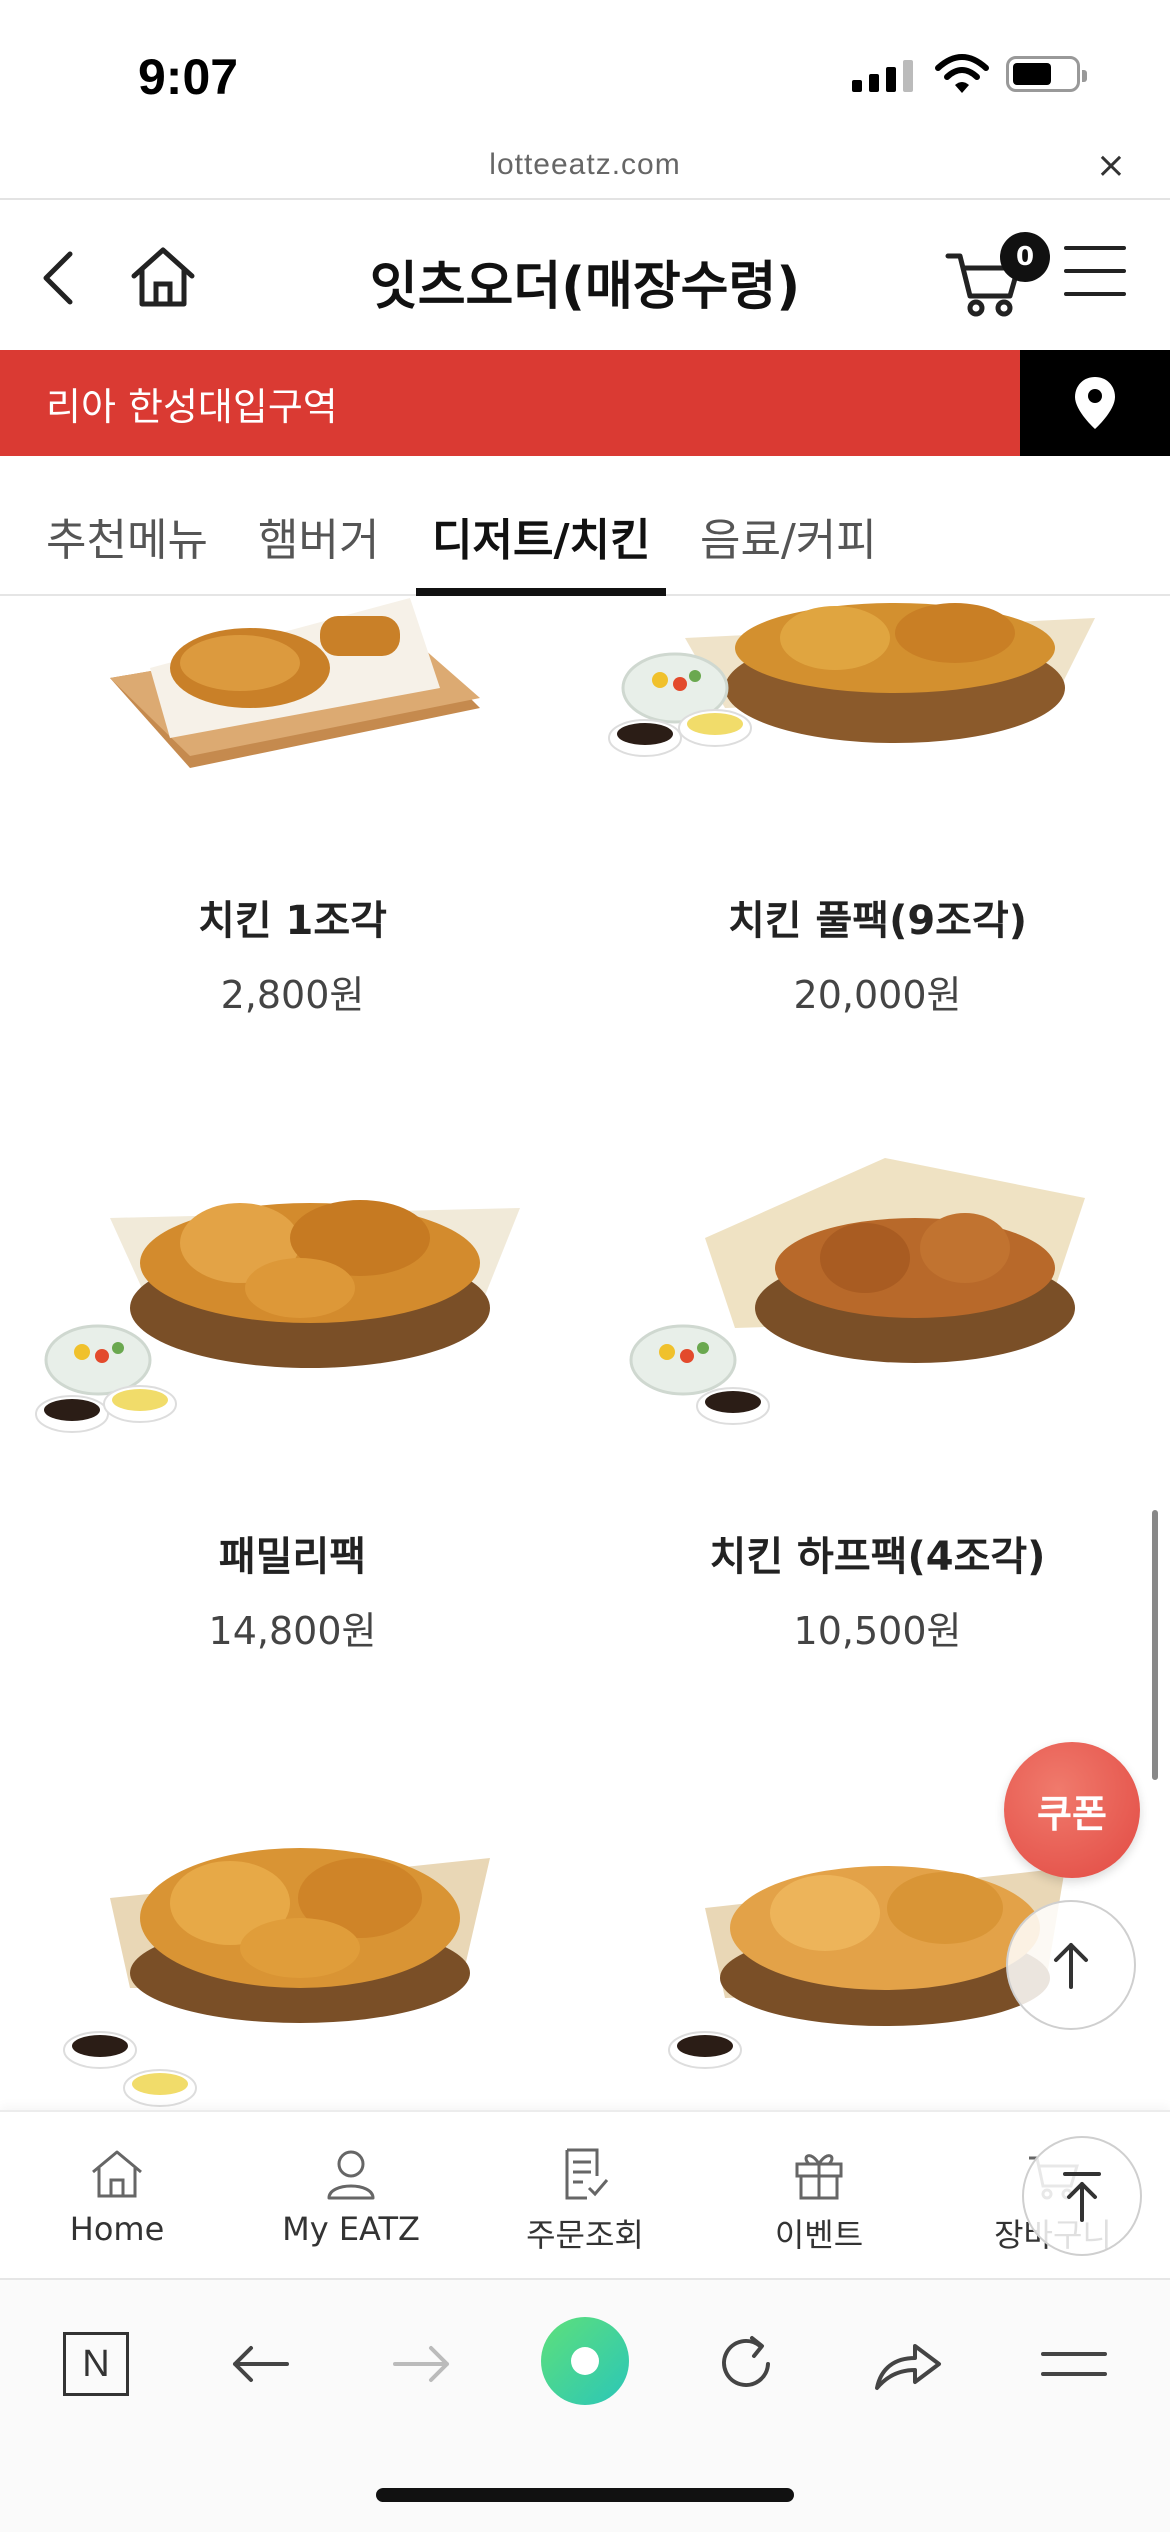 The height and width of the screenshot is (2532, 1170). I want to click on browser-refresh-button, so click(746, 2364).